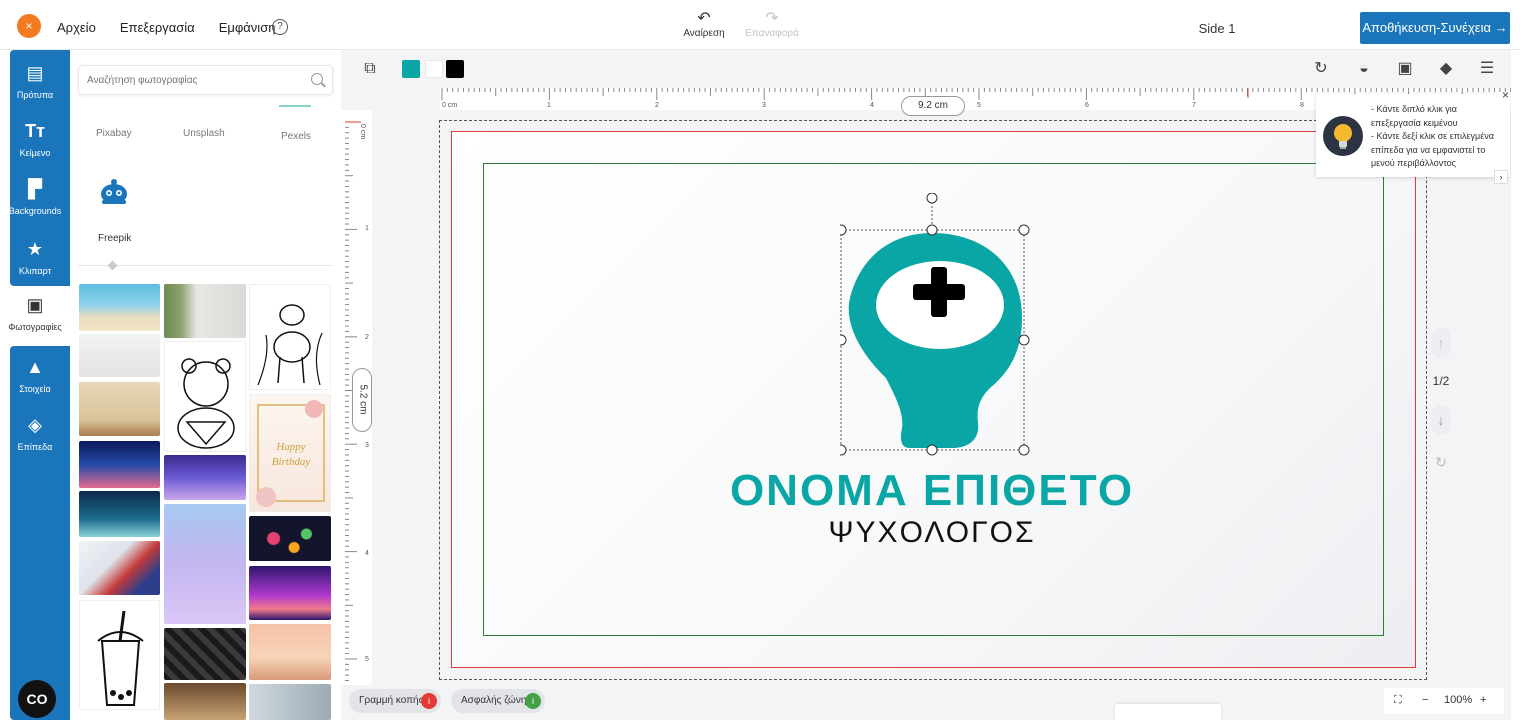 Image resolution: width=1520 pixels, height=720 pixels. I want to click on right-scrollbar, so click(1515, 385).